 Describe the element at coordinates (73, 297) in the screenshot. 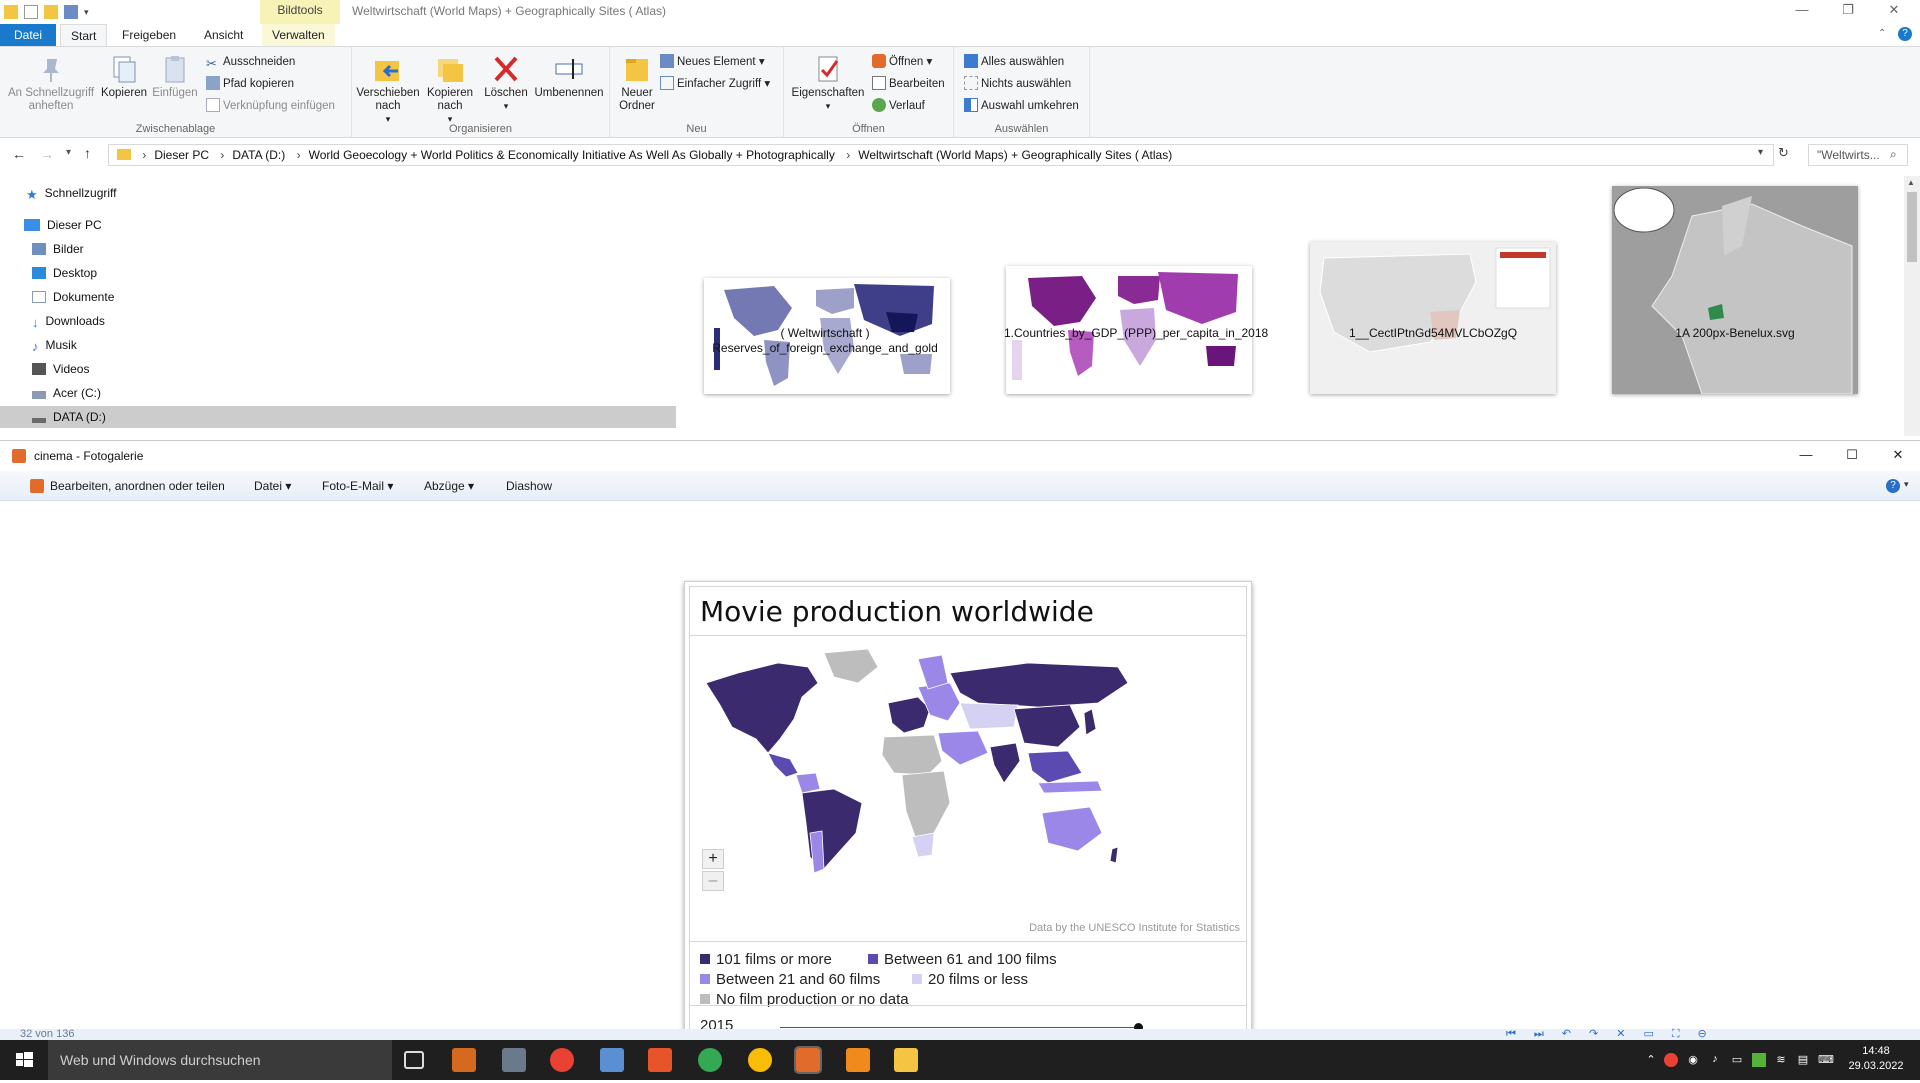

I see `nav-item-dokumente: Dokumente` at that location.